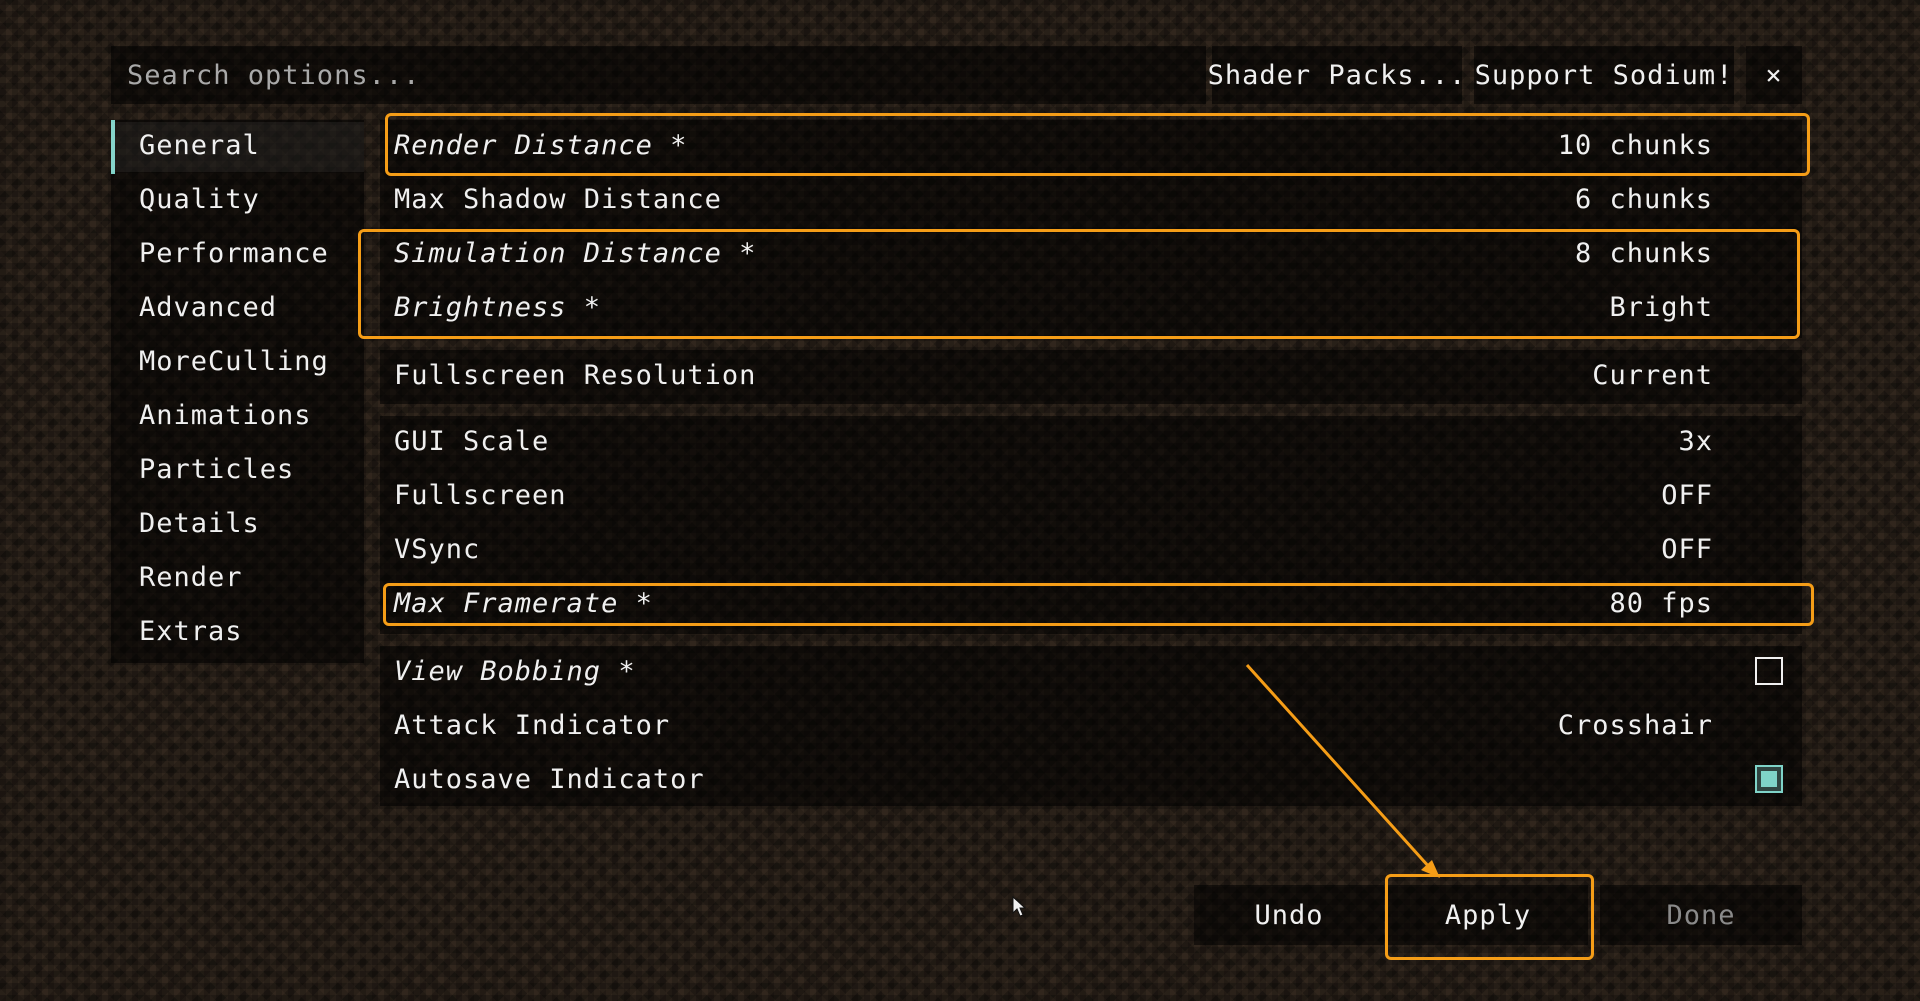  What do you see at coordinates (472, 441) in the screenshot?
I see `gui-scale-label: GUI Scale` at bounding box center [472, 441].